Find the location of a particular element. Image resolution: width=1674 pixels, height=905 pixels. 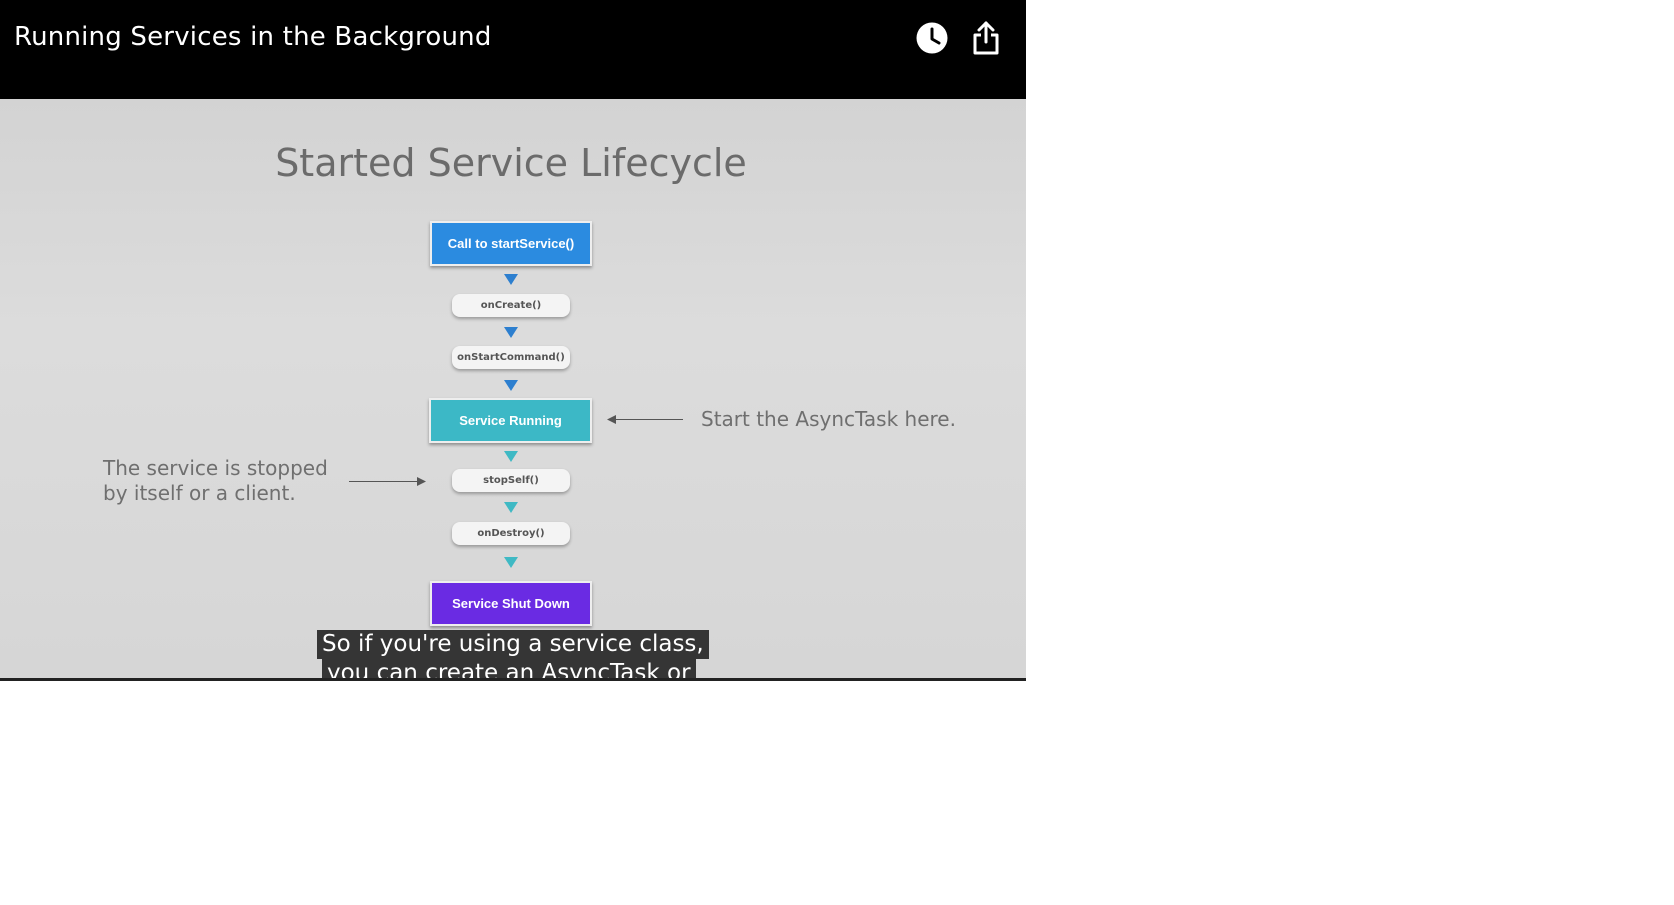

player-top-bar: Running Services in the Background is located at coordinates (513, 49).